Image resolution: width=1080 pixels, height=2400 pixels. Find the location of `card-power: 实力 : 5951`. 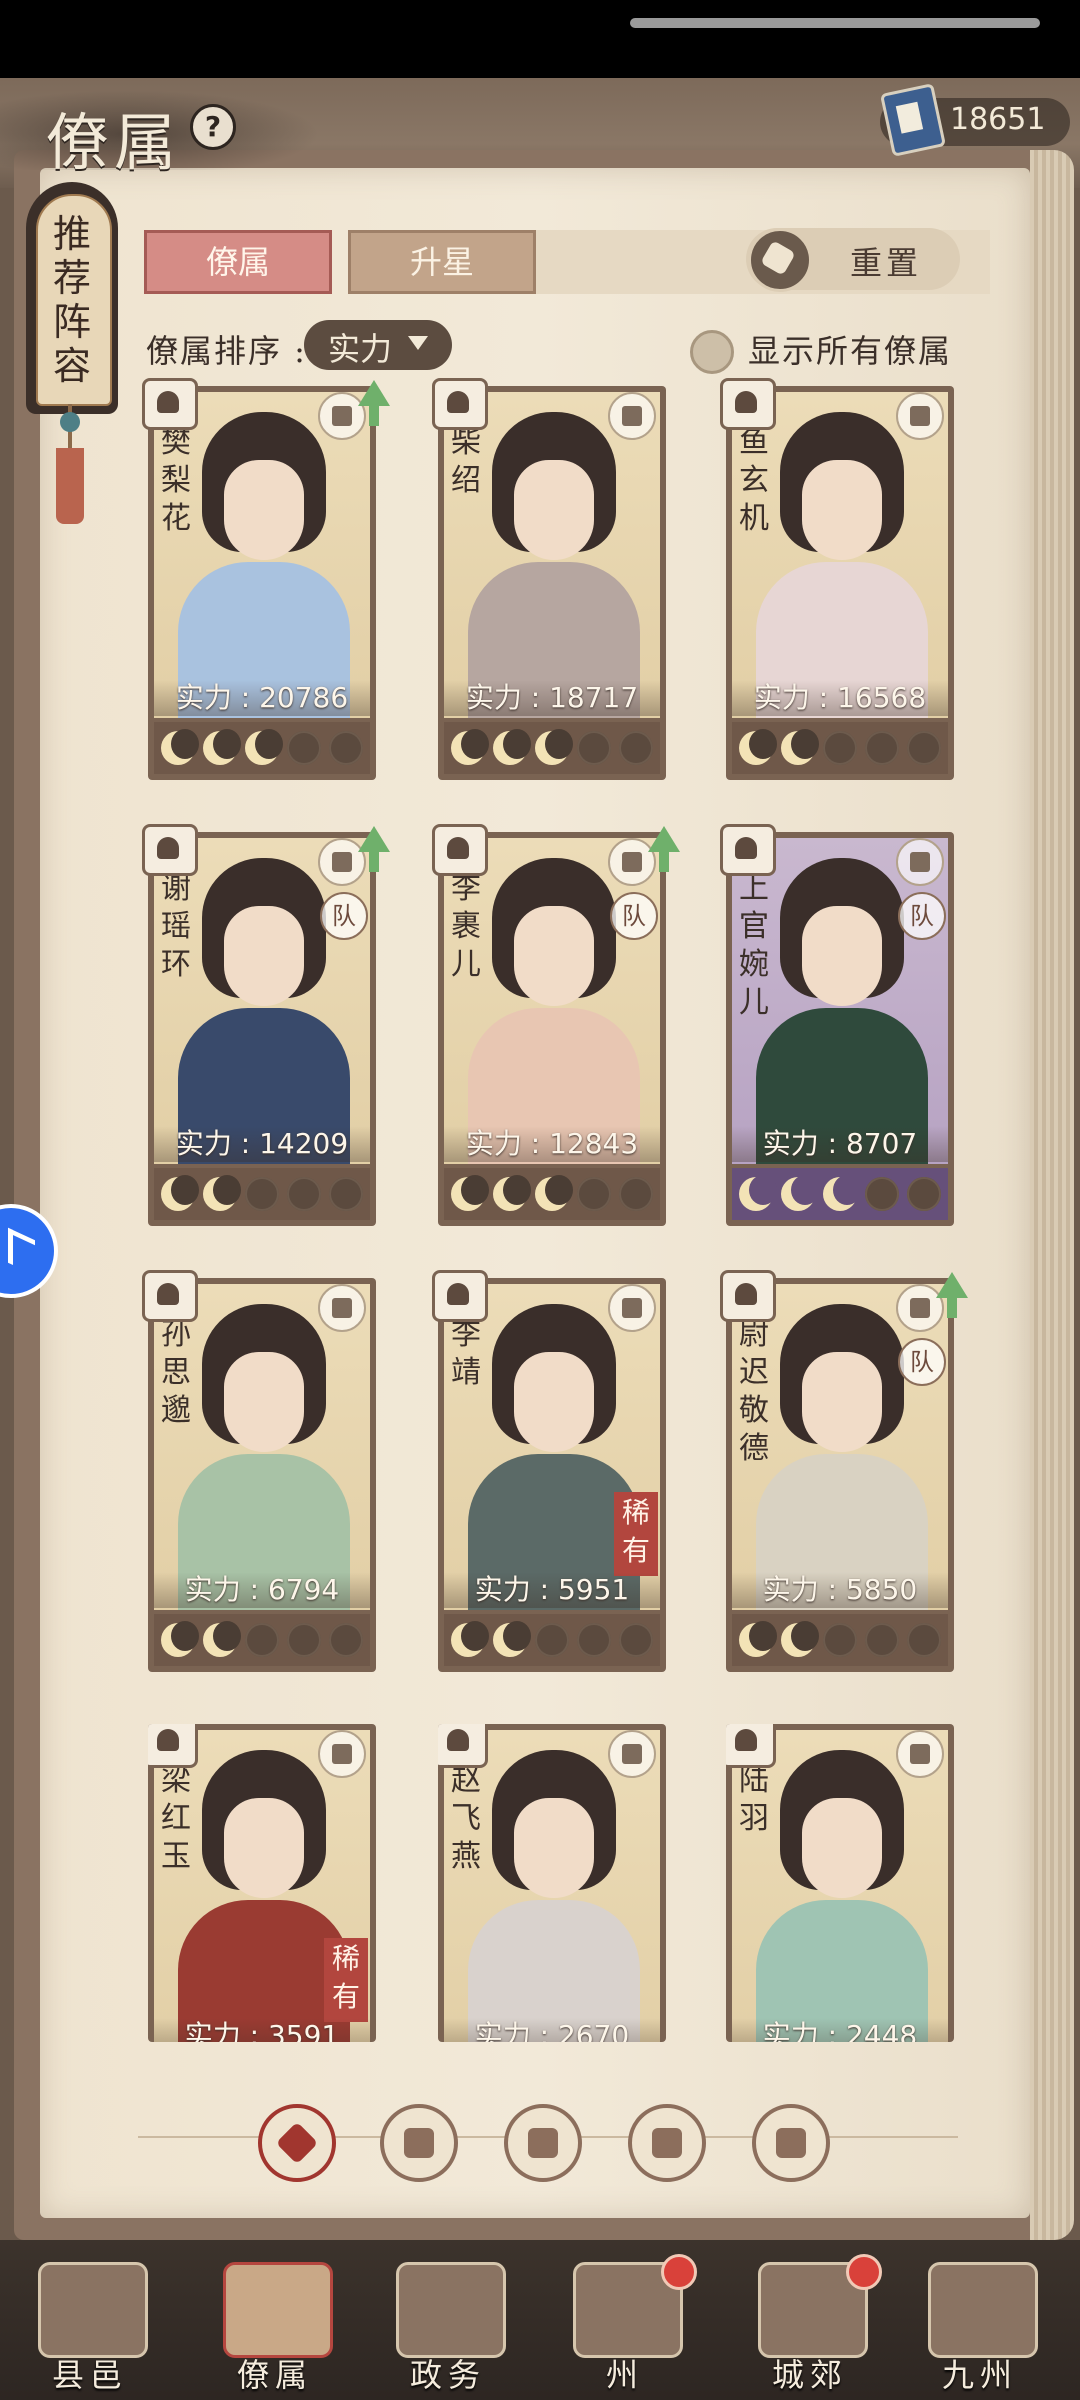

card-power: 实力 : 5951 is located at coordinates (552, 1590).